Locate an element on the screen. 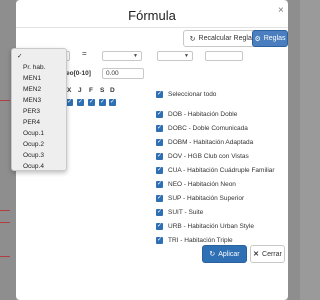 This screenshot has width=320, height=300. select-all-label: Seleccionar todo is located at coordinates (192, 94).